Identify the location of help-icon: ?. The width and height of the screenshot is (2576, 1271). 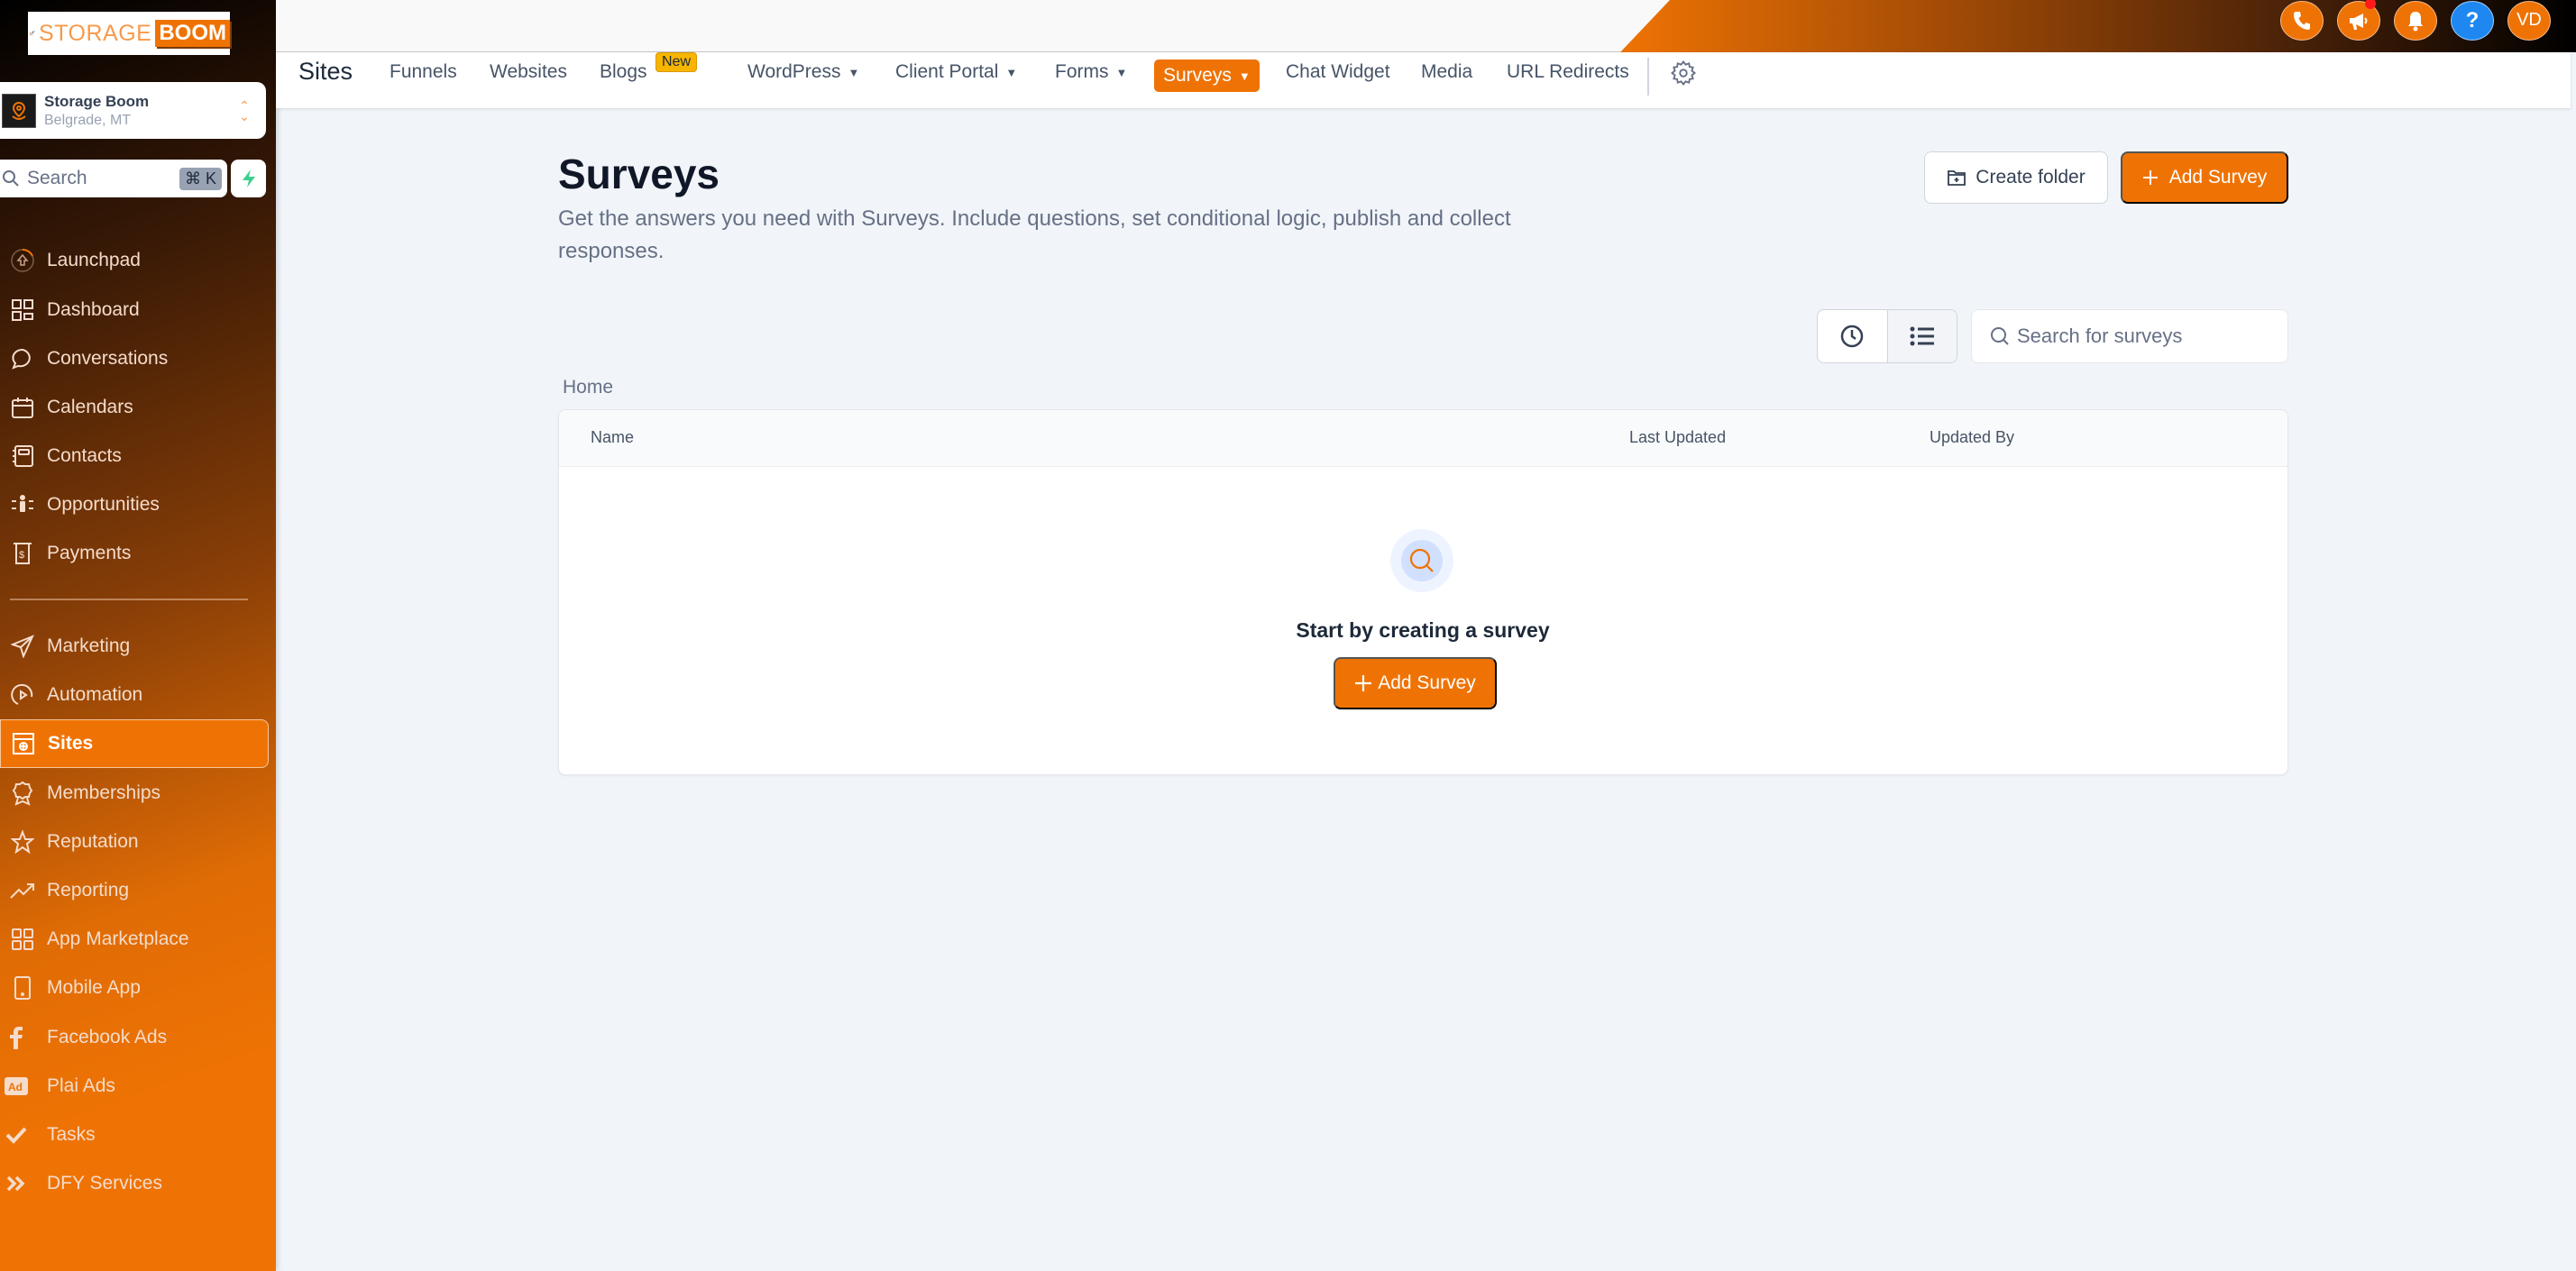
(2472, 19).